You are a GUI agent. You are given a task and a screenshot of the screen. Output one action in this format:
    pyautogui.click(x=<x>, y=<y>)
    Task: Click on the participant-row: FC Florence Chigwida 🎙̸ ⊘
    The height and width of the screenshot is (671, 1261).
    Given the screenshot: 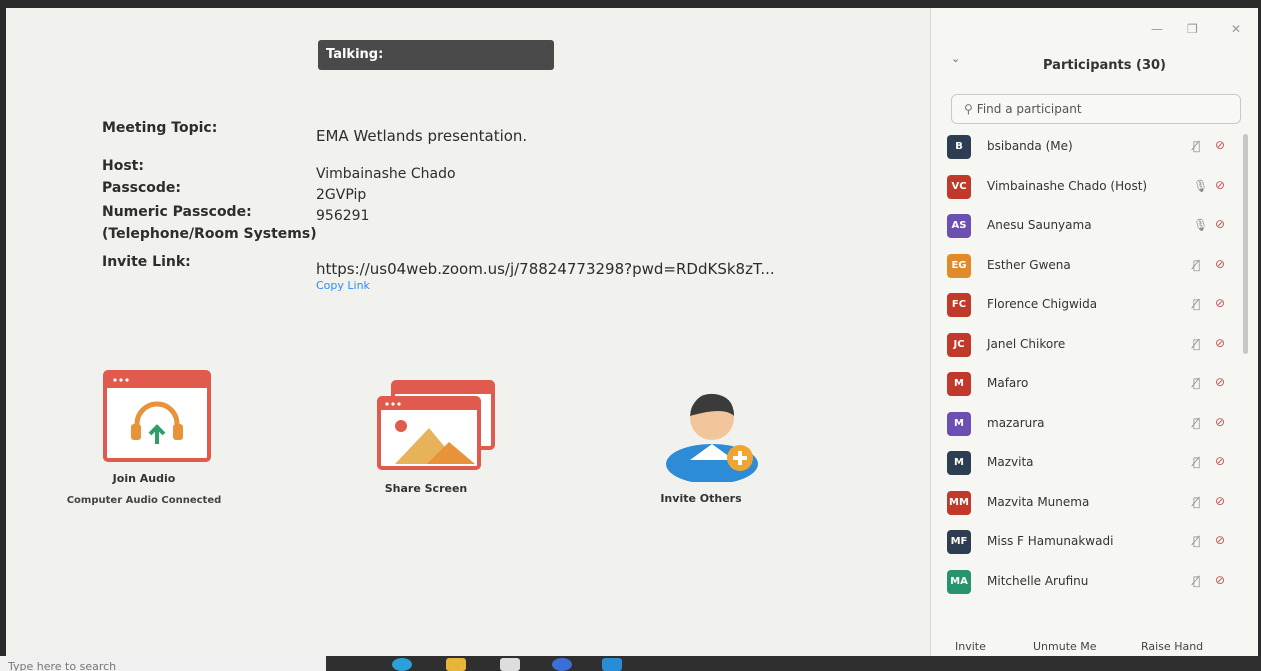 What is the action you would take?
    pyautogui.click(x=1086, y=306)
    